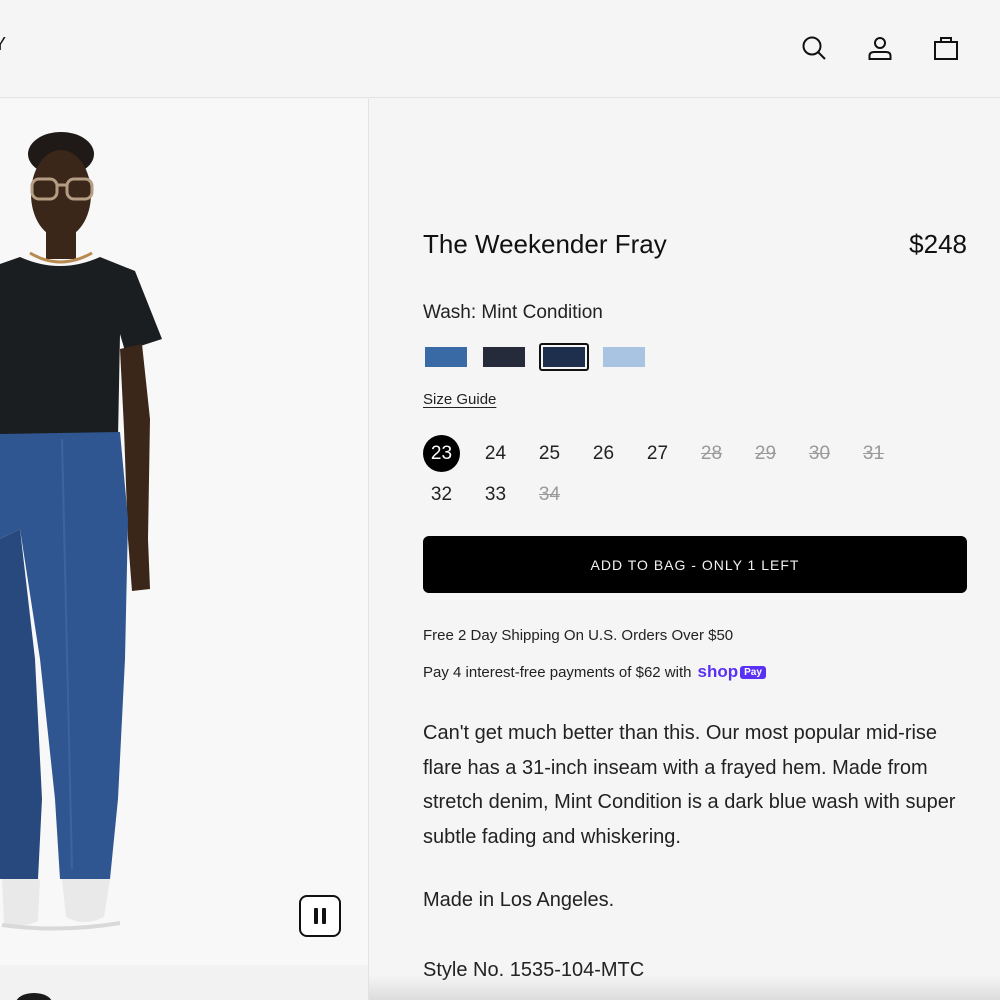 The image size is (1000, 1000). What do you see at coordinates (513, 312) in the screenshot?
I see `wash-label: Wash: Mint Condition` at bounding box center [513, 312].